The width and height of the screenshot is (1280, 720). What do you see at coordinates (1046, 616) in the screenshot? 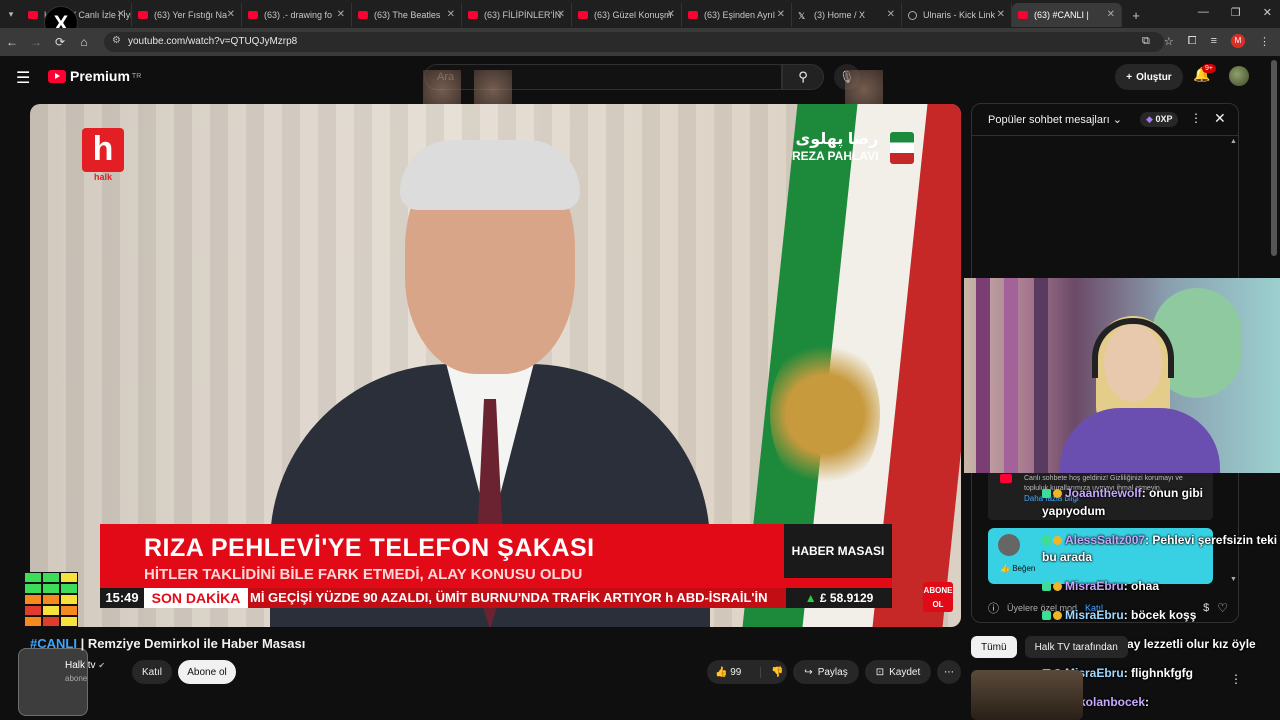
I see `badge-icon` at bounding box center [1046, 616].